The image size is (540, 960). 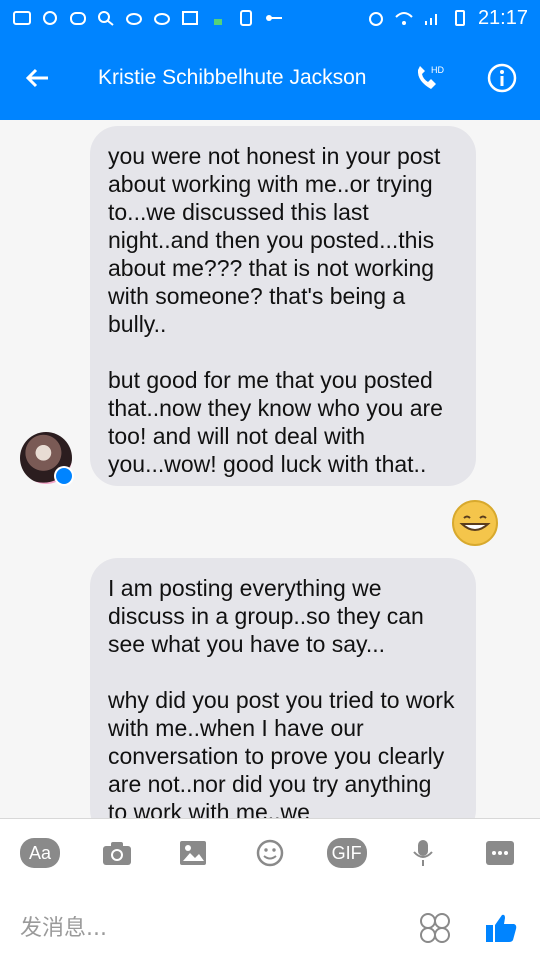 I want to click on composer-tools: Aa GIF, so click(x=270, y=857).